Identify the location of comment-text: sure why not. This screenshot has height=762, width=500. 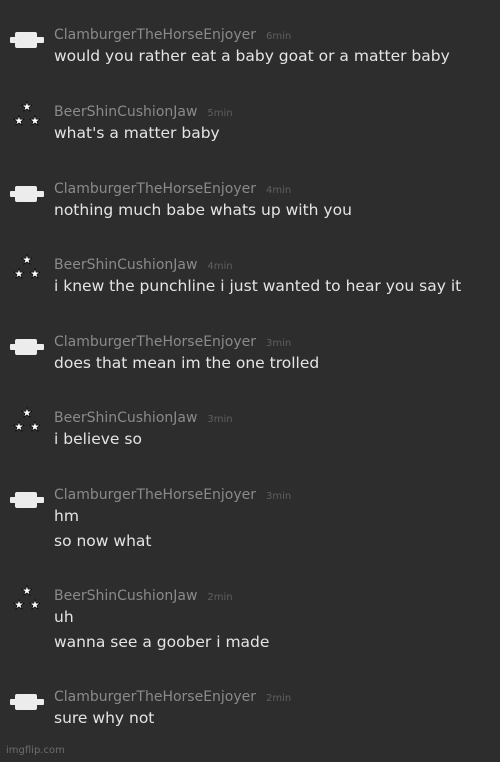
(104, 718).